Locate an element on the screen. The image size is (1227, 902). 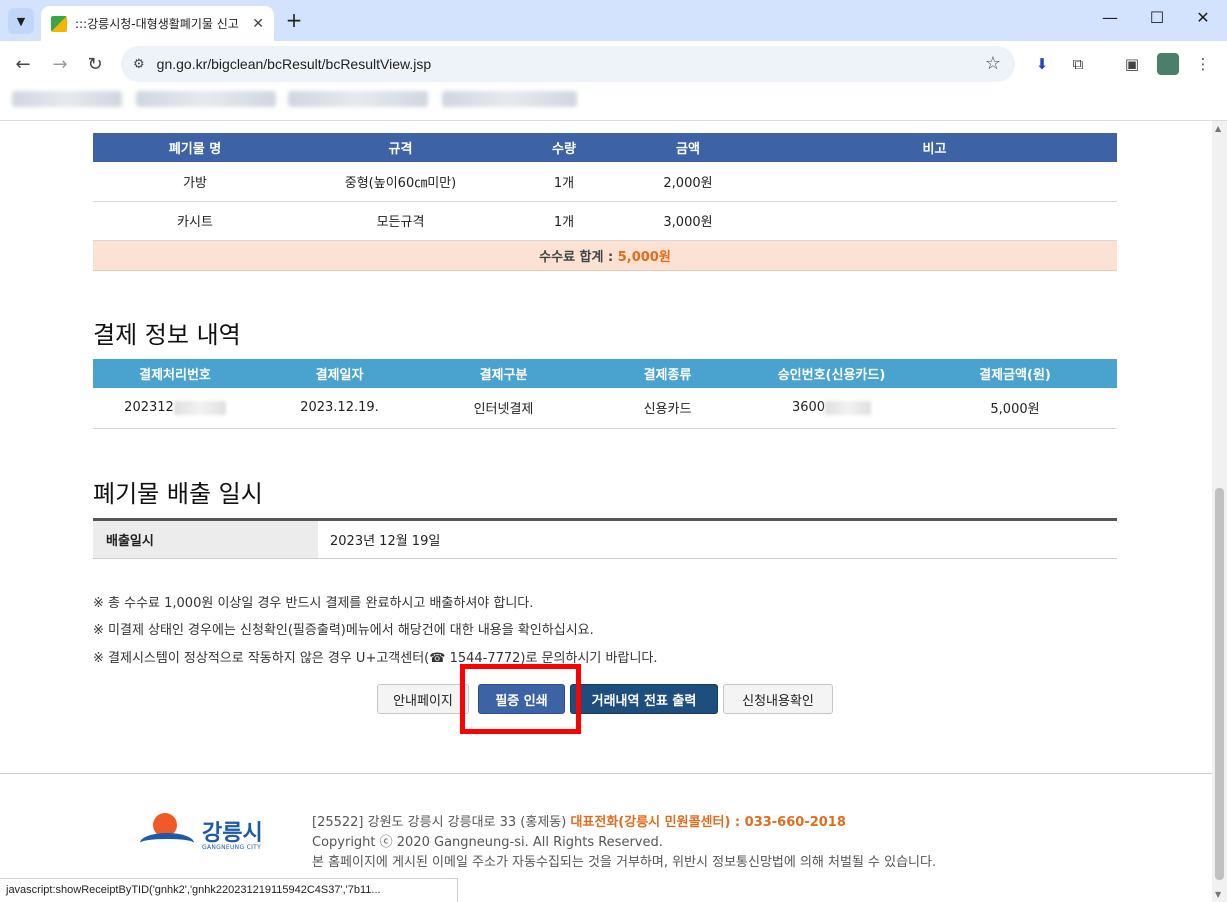
total-amount: 5,000원 is located at coordinates (644, 257).